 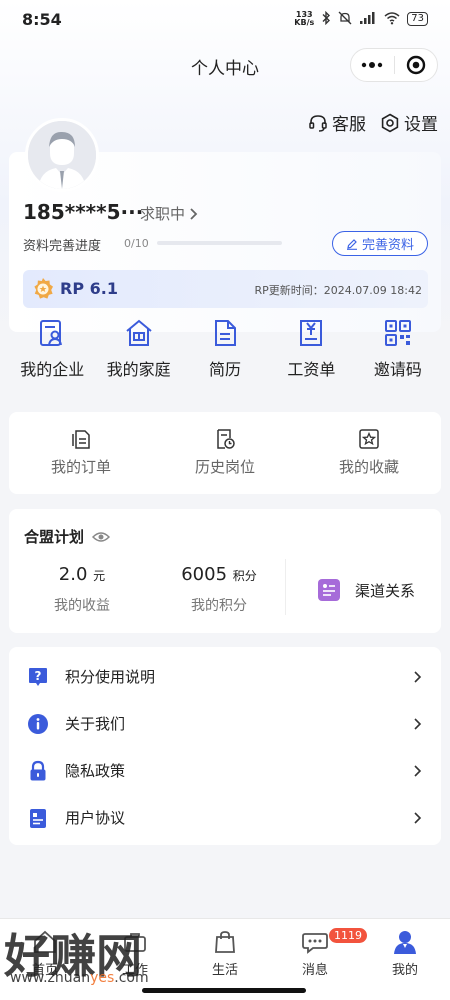 I want to click on lock-icon, so click(x=38, y=771).